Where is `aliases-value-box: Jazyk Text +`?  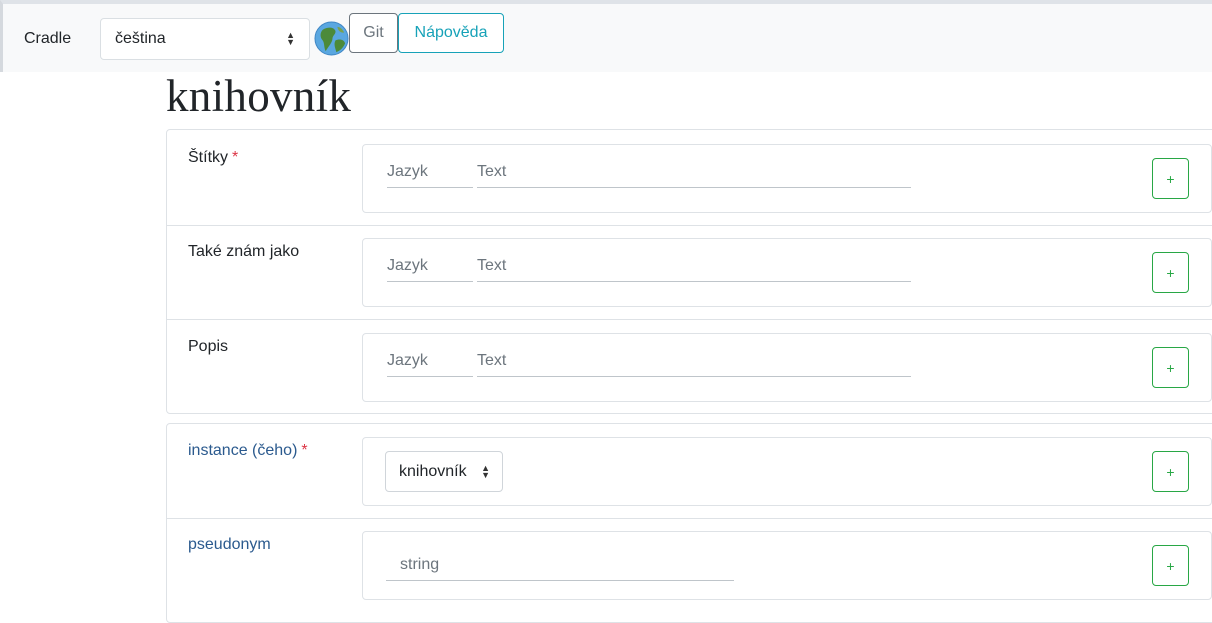
aliases-value-box: Jazyk Text + is located at coordinates (787, 272).